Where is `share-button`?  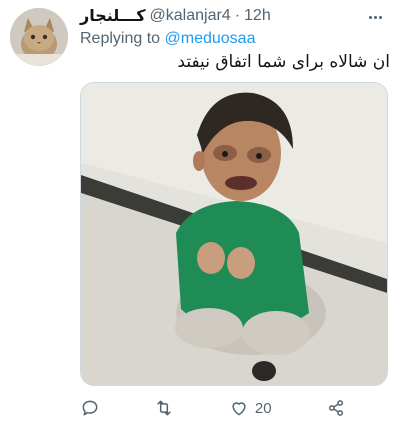 share-button is located at coordinates (336, 408).